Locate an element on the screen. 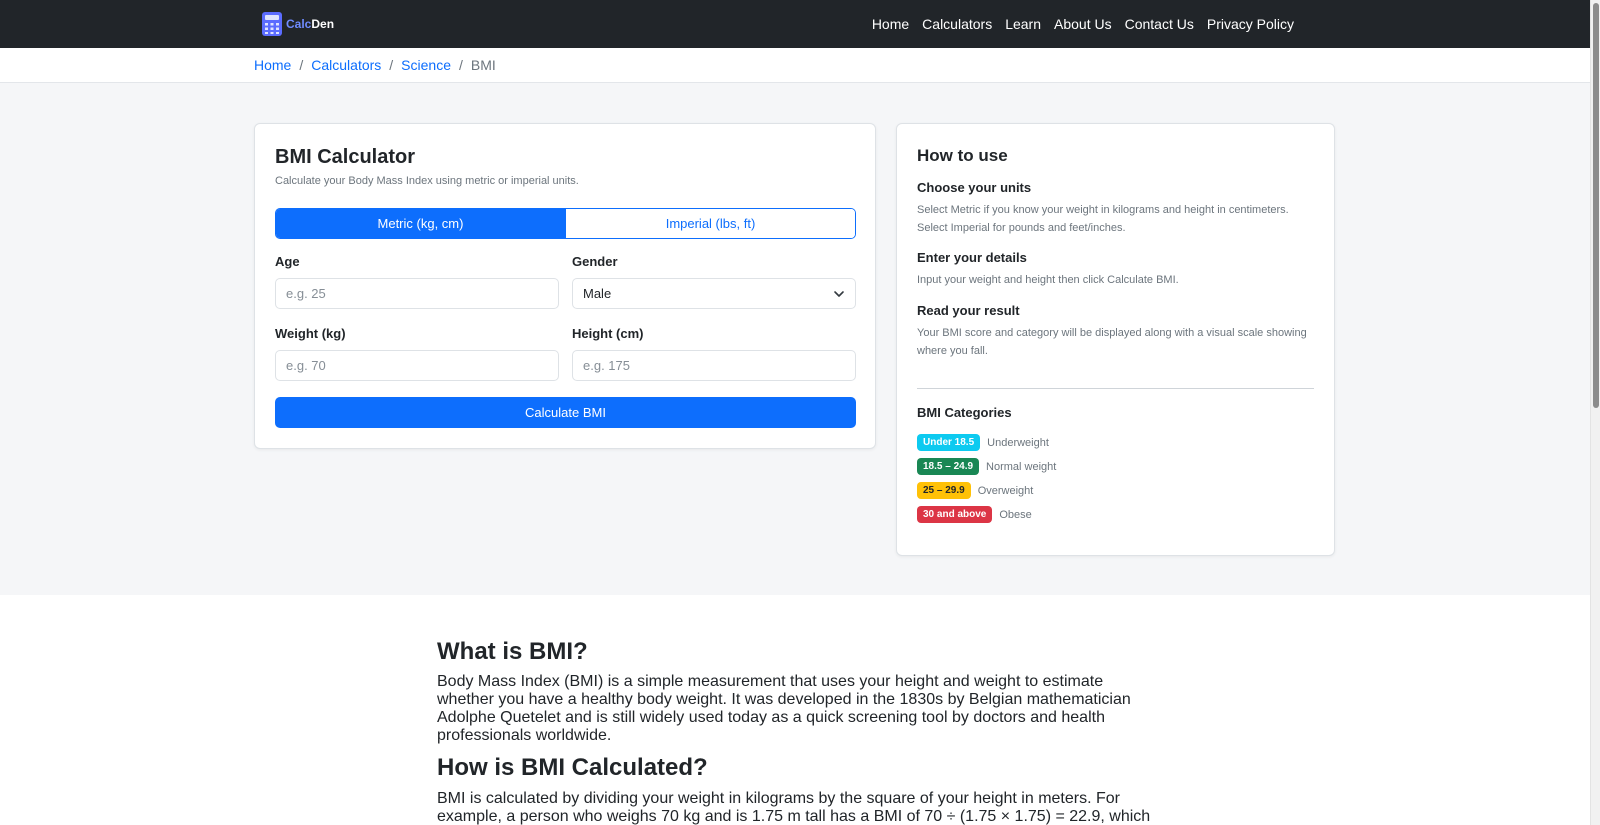 This screenshot has width=1600, height=825. metric-units-button: Metric (kg, cm) is located at coordinates (420, 223).